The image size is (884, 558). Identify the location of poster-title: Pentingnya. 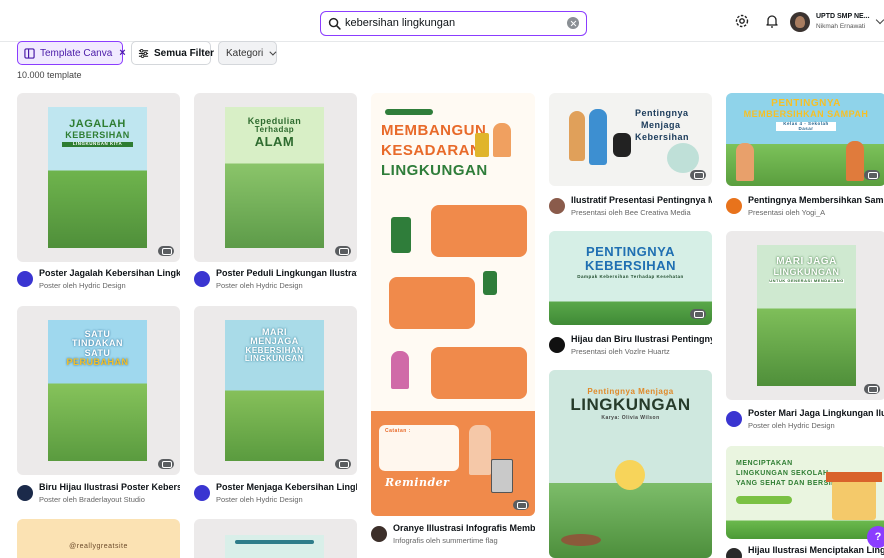
(662, 113).